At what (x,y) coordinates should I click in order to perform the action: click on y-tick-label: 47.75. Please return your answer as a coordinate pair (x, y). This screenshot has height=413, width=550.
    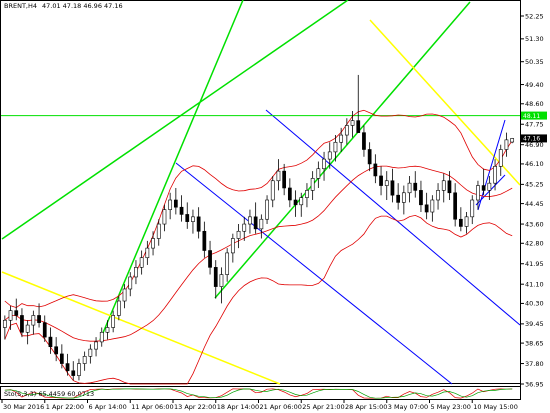
    Looking at the image, I should click on (534, 125).